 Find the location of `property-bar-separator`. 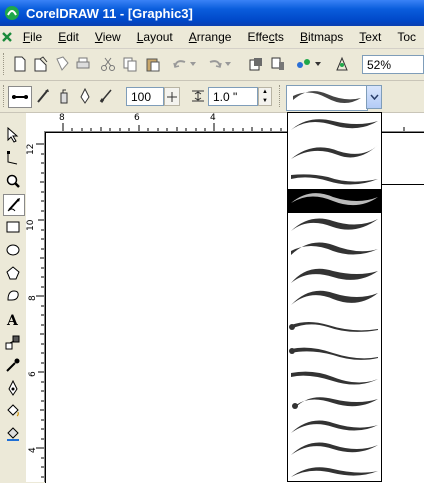

property-bar-separator is located at coordinates (281, 96).